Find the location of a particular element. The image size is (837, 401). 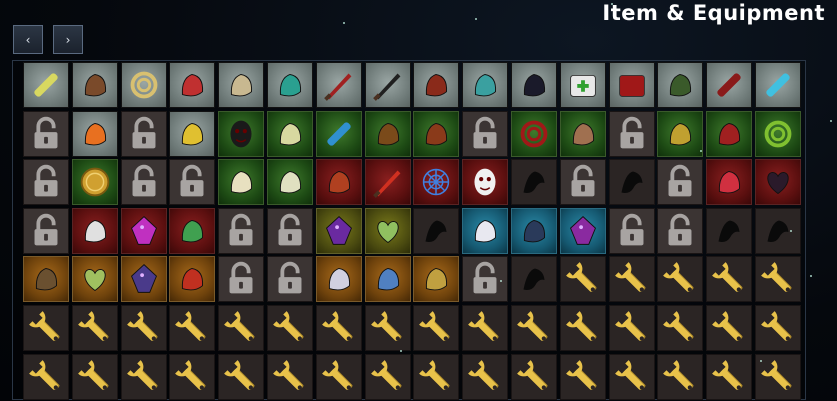

prev-page-button: ‹ is located at coordinates (28, 39).